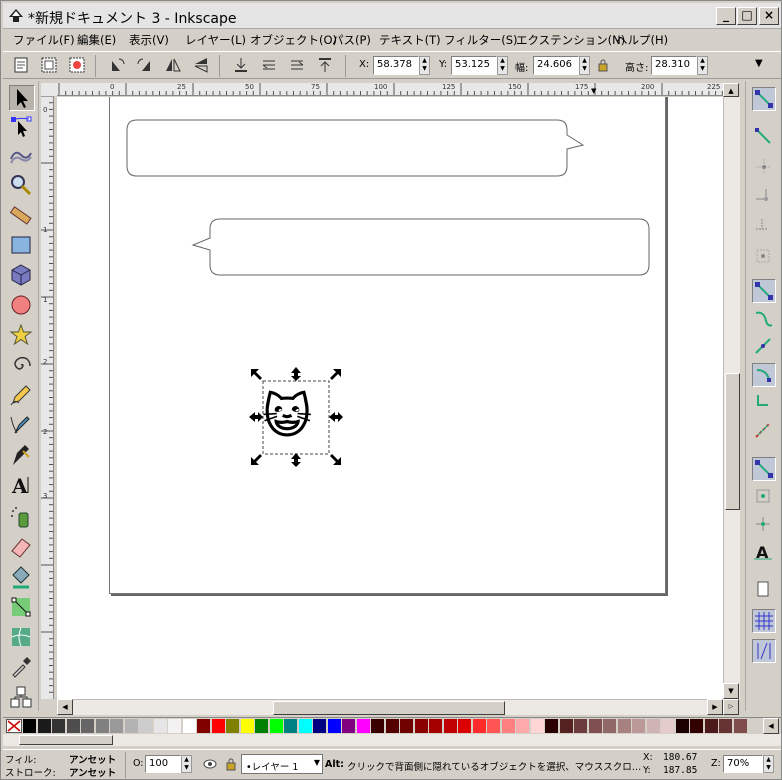  I want to click on scroll-right-arrow-icon: ▶, so click(715, 707).